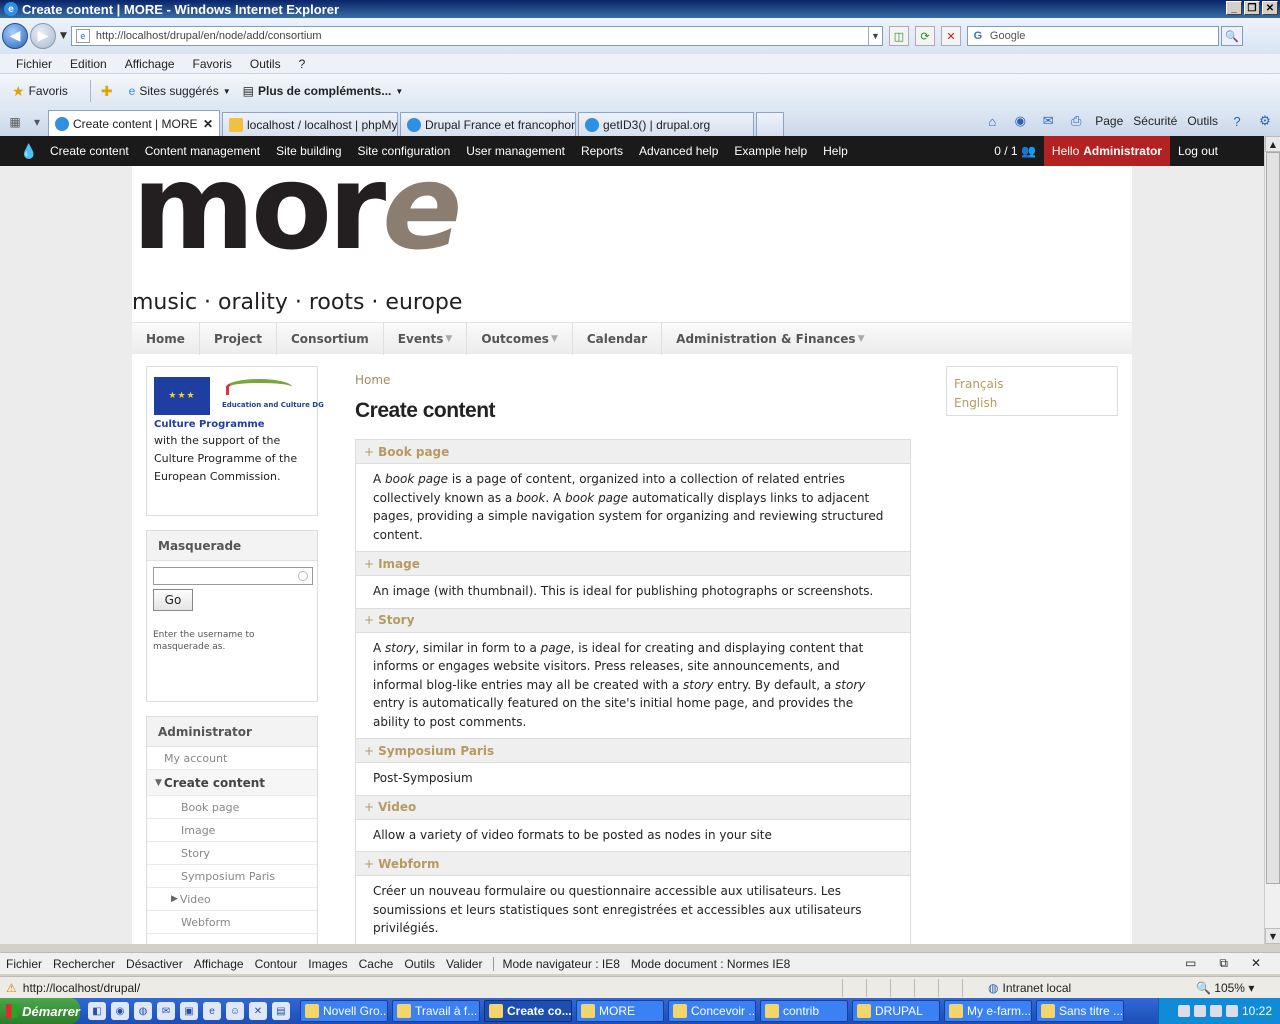 The height and width of the screenshot is (1024, 1280). I want to click on nav-item-create-content: ▼ Create content, so click(232, 783).